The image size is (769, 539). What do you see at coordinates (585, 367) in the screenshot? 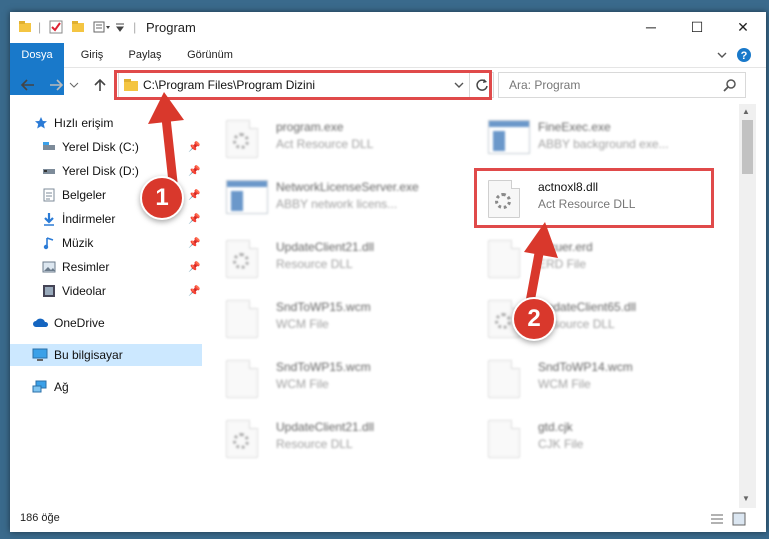
I see `file-name: SndToWP14.wcm` at bounding box center [585, 367].